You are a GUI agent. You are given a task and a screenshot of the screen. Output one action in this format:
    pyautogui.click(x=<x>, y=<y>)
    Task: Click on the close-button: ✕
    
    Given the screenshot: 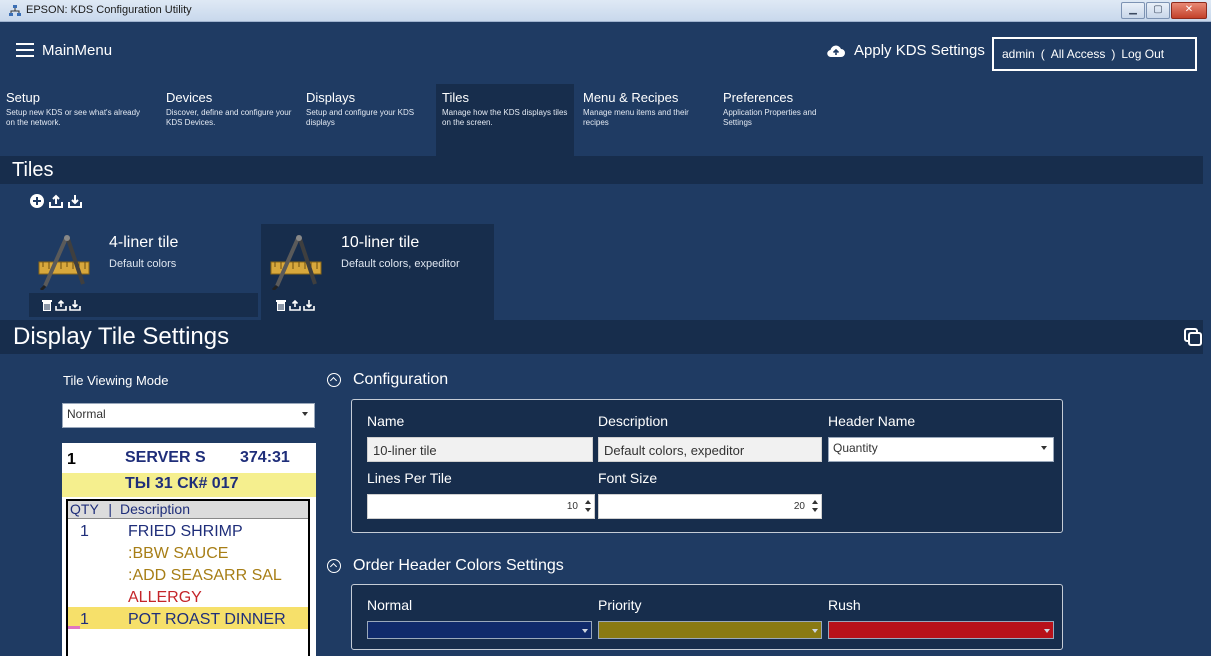 What is the action you would take?
    pyautogui.click(x=1189, y=10)
    